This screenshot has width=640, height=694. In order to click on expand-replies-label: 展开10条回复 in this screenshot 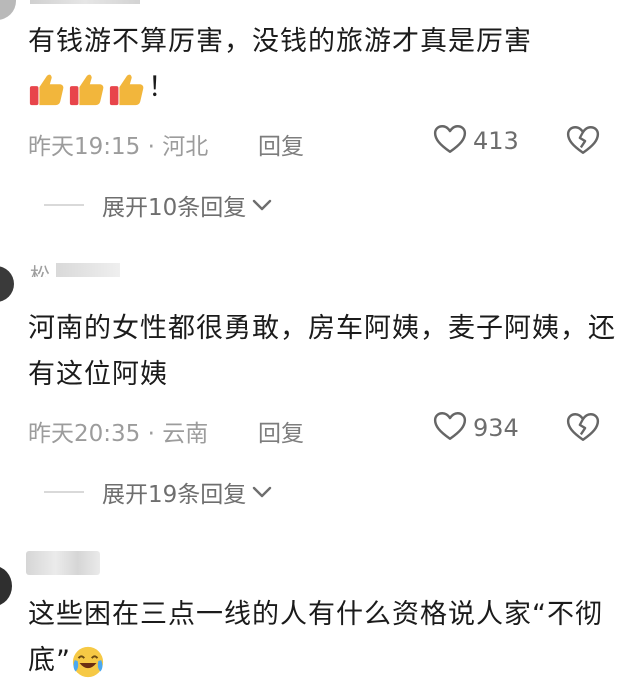, I will do `click(174, 208)`.